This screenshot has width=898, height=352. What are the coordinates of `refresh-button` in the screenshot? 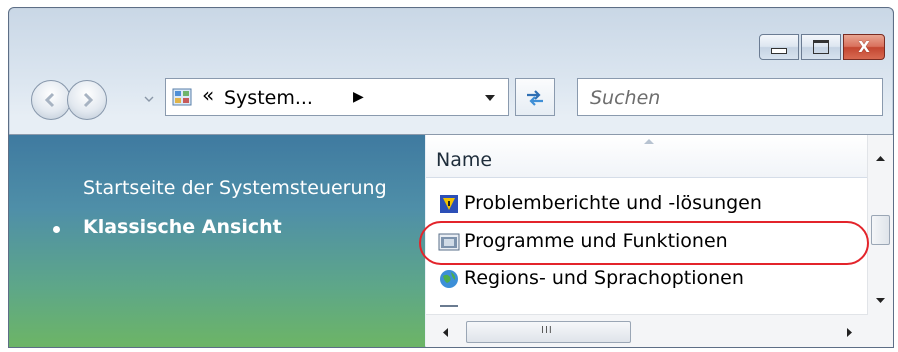 It's located at (535, 97).